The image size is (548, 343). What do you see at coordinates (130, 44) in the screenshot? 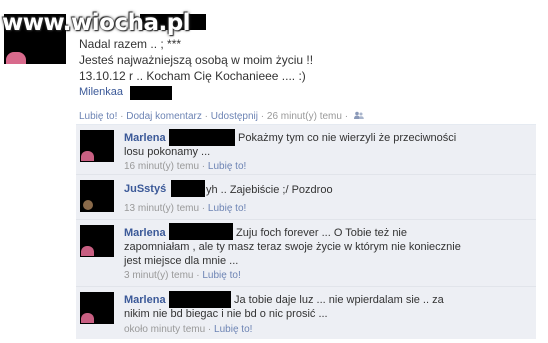
I see `post-text-line-1: Nadal razem .. ; ***` at bounding box center [130, 44].